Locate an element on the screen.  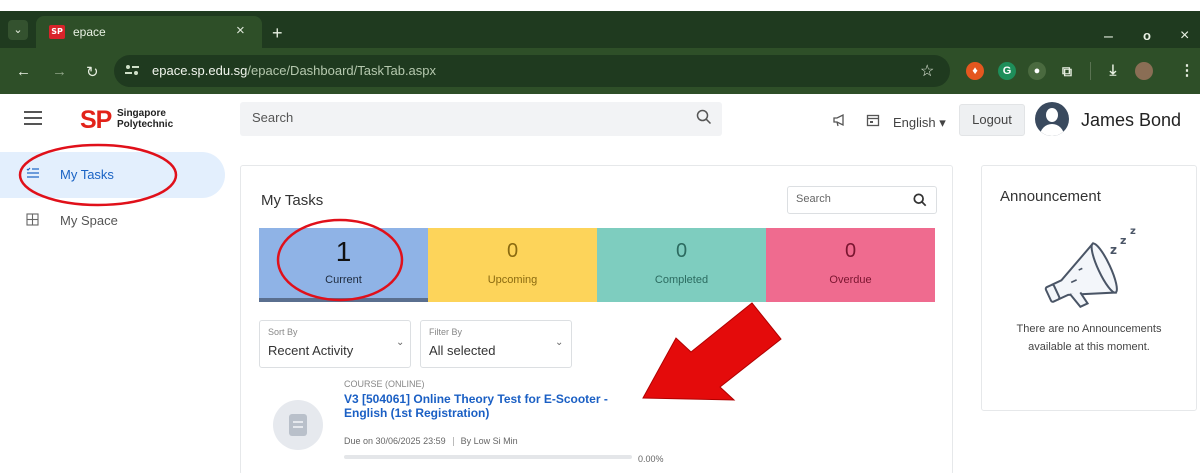
sort-by-dropdown: Sort By Recent Activity ⌄ is located at coordinates (335, 344).